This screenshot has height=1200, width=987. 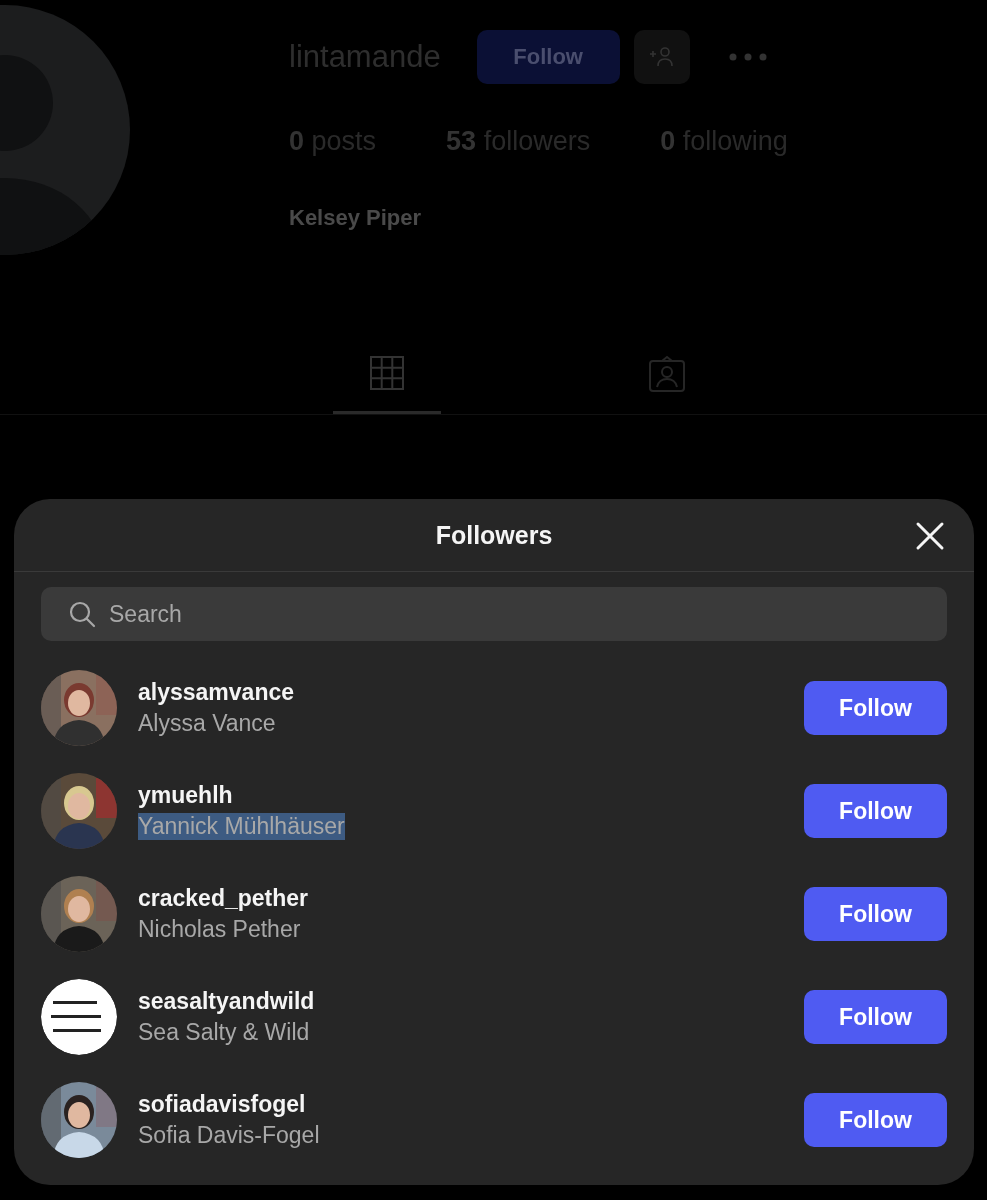 What do you see at coordinates (82, 614) in the screenshot?
I see `search-icon` at bounding box center [82, 614].